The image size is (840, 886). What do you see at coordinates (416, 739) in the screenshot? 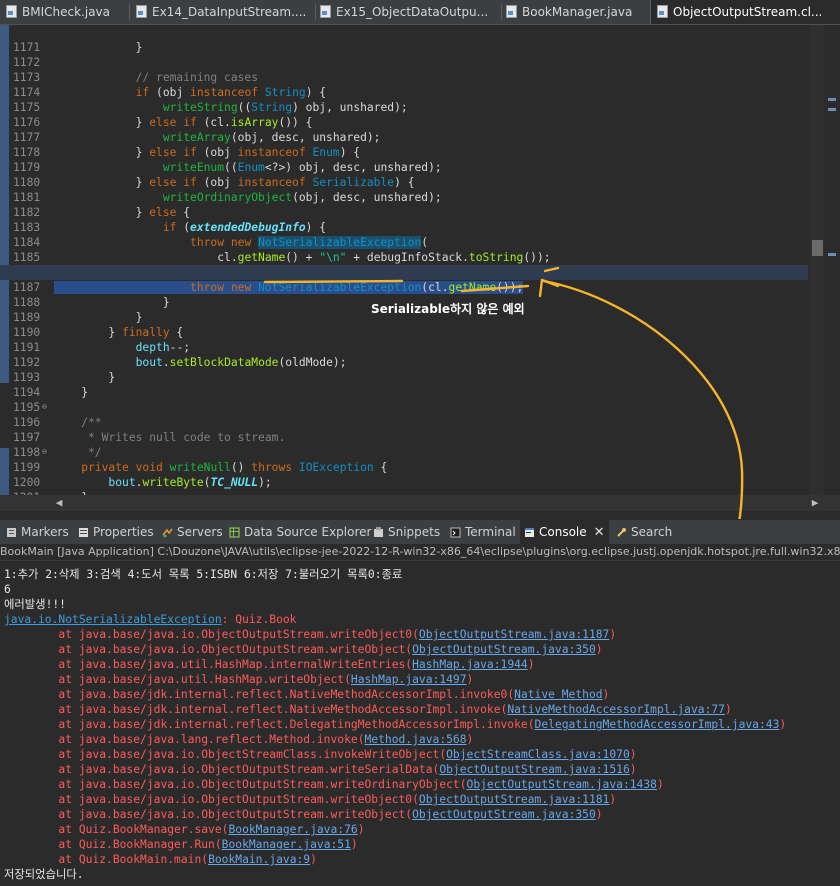
I see `stack-location-link: Method.java:568` at bounding box center [416, 739].